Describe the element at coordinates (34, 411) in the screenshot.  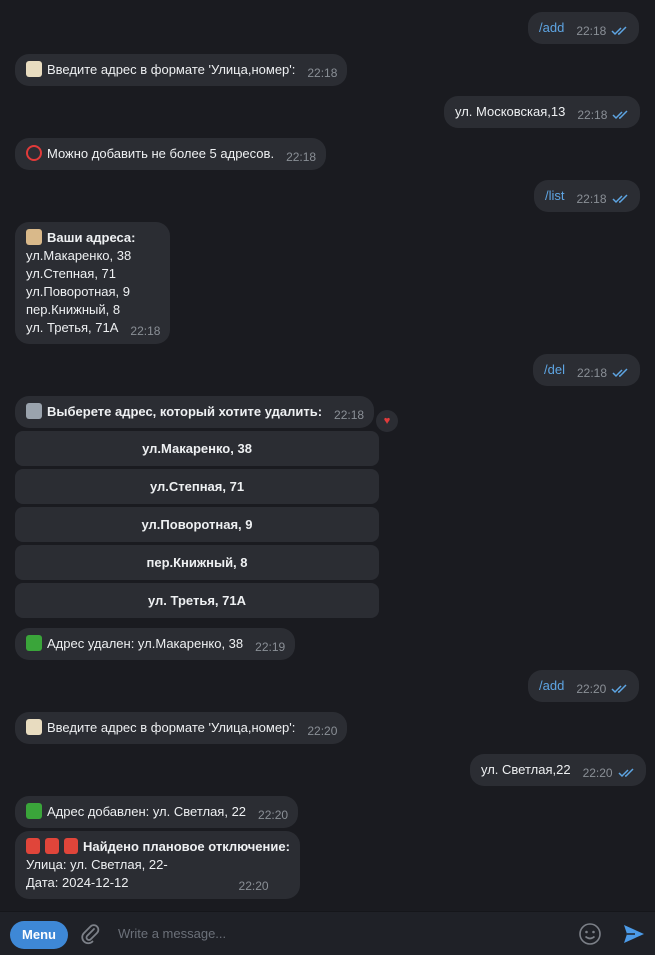
I see `wastebasket-icon` at that location.